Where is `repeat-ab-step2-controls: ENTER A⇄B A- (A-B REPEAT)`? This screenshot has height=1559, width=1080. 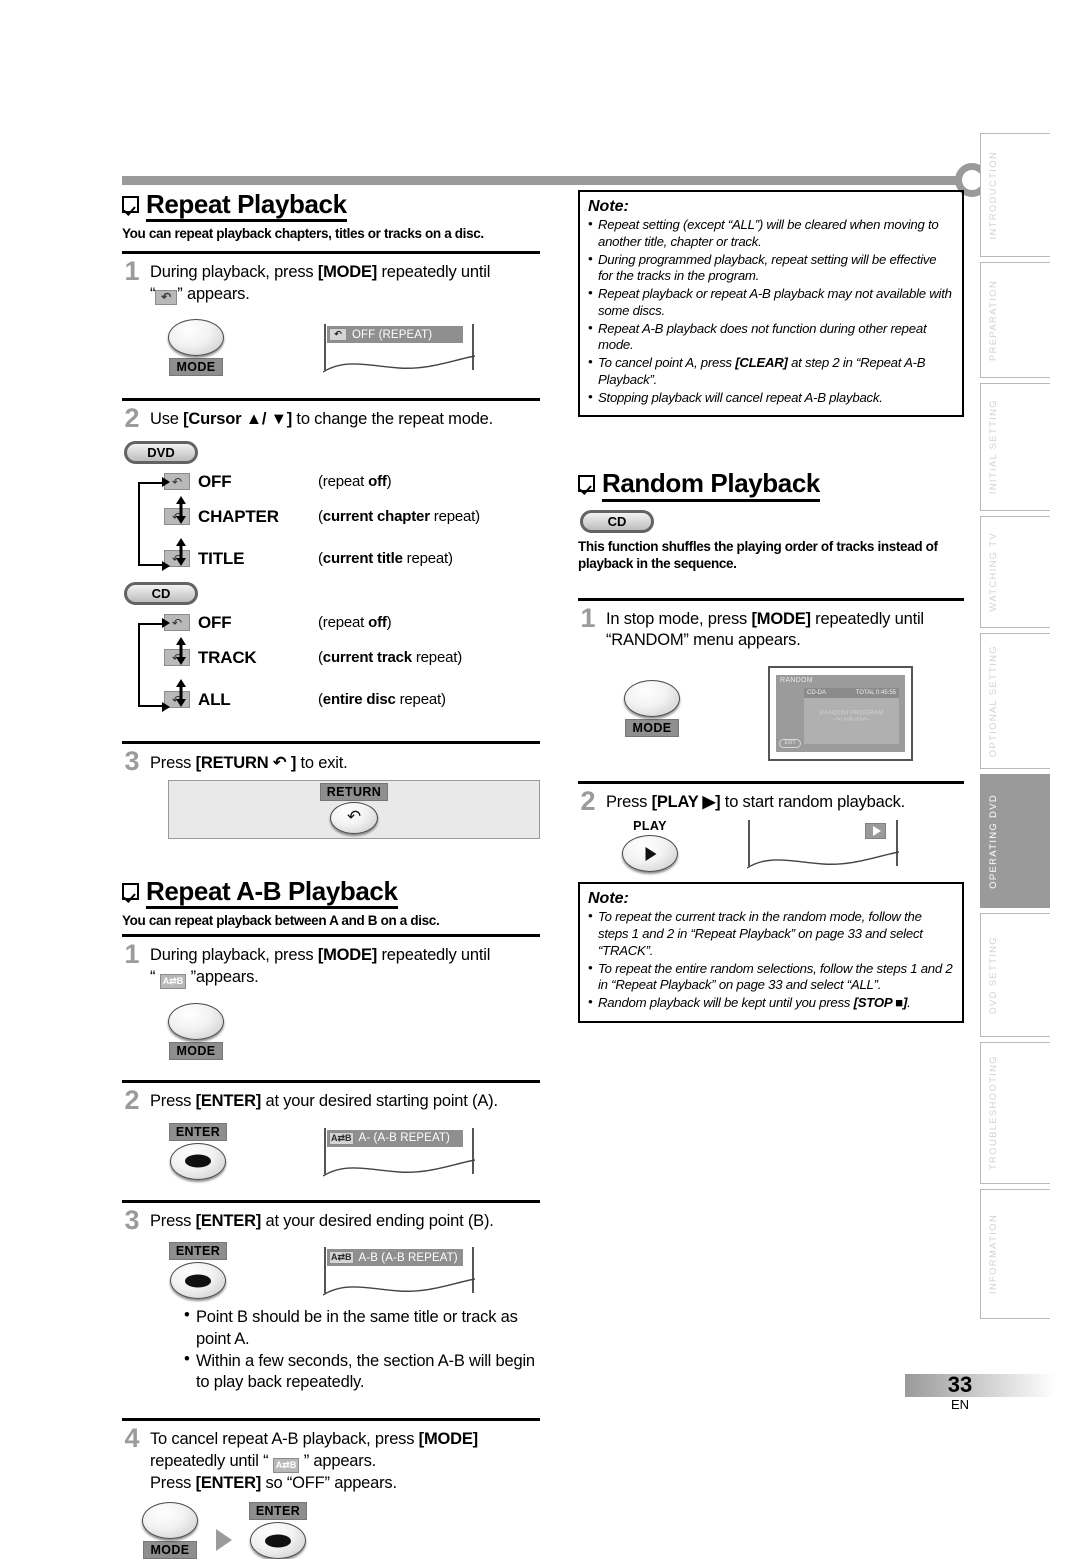
repeat-ab-step2-controls: ENTER A⇄B A- (A-B REPEAT) is located at coordinates (354, 1151).